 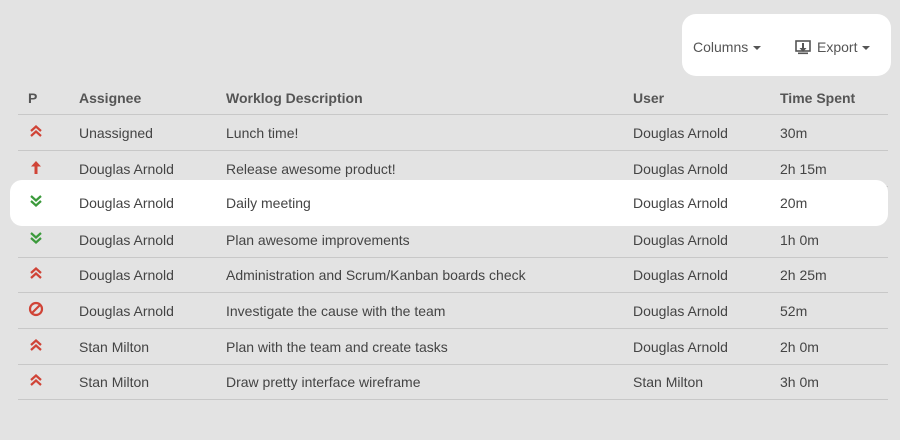 I want to click on cell-worklog-description: Daily meeting, so click(x=268, y=203).